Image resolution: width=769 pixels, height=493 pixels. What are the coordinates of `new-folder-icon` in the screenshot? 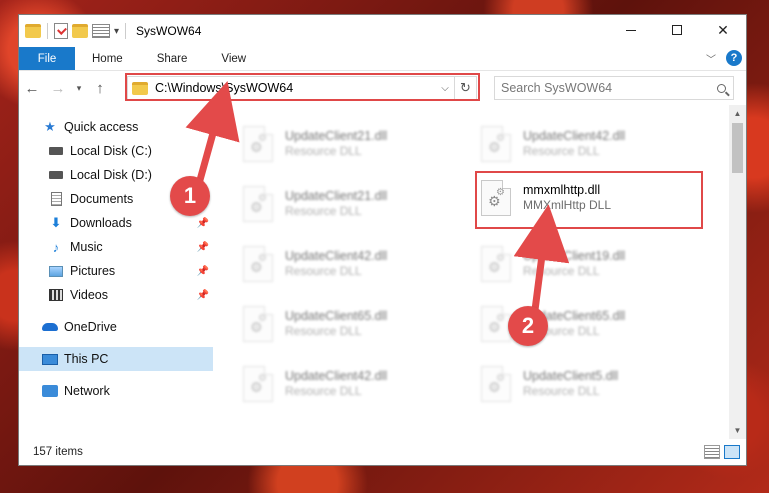 It's located at (80, 31).